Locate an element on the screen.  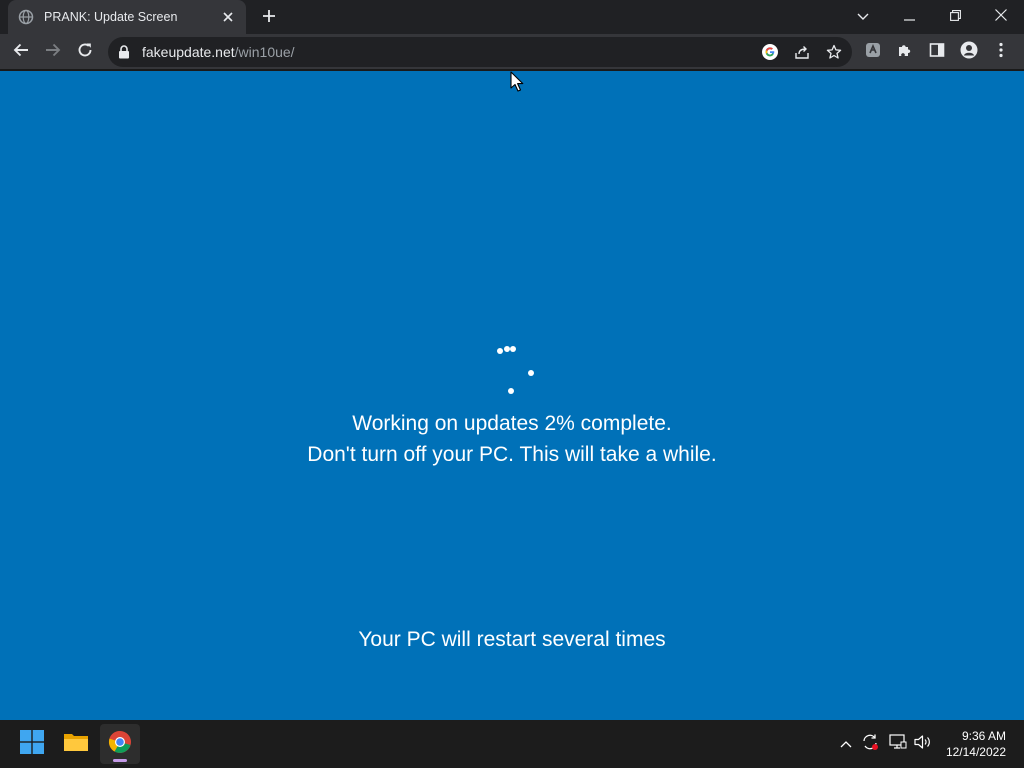
chrome-taskbar-button is located at coordinates (120, 744).